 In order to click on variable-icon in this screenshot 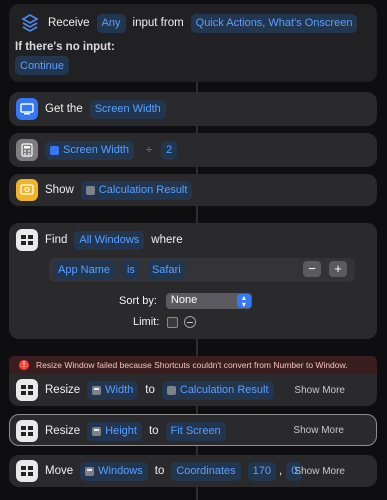, I will do `click(54, 150)`.